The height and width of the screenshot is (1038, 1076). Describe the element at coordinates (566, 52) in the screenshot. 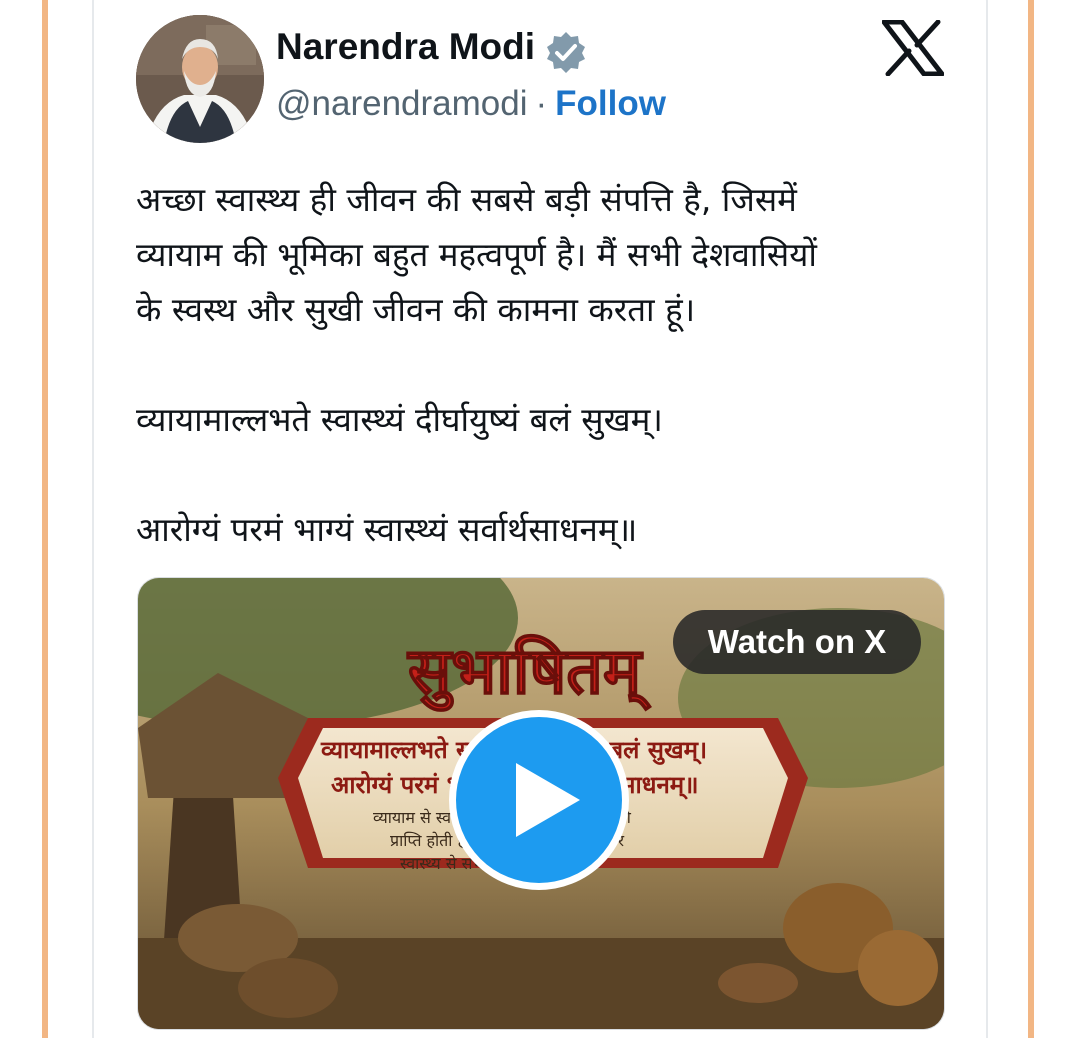

I see `verified-badge-icon` at that location.